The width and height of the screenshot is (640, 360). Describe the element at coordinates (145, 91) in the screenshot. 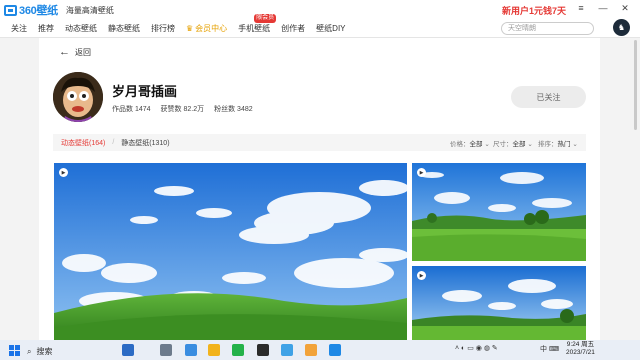

I see `creator-name: 岁月哥插画` at that location.